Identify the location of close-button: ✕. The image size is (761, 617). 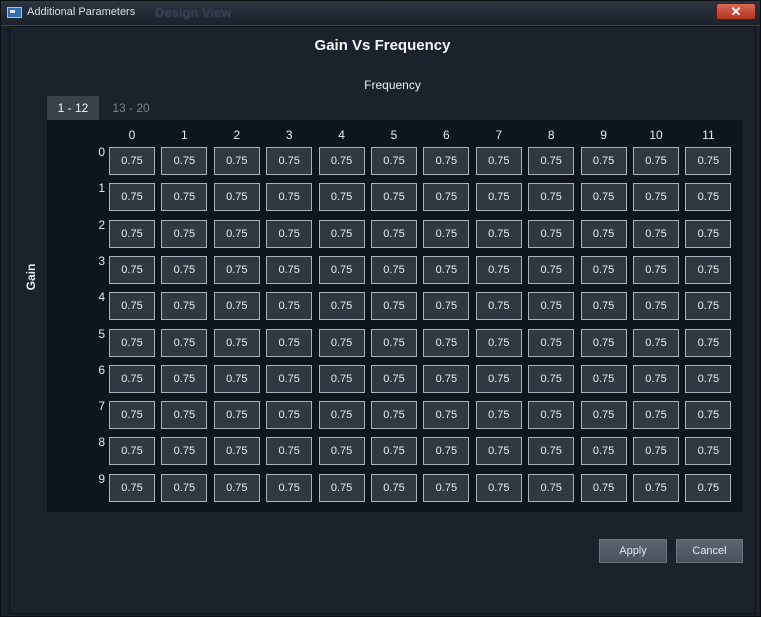
(736, 11).